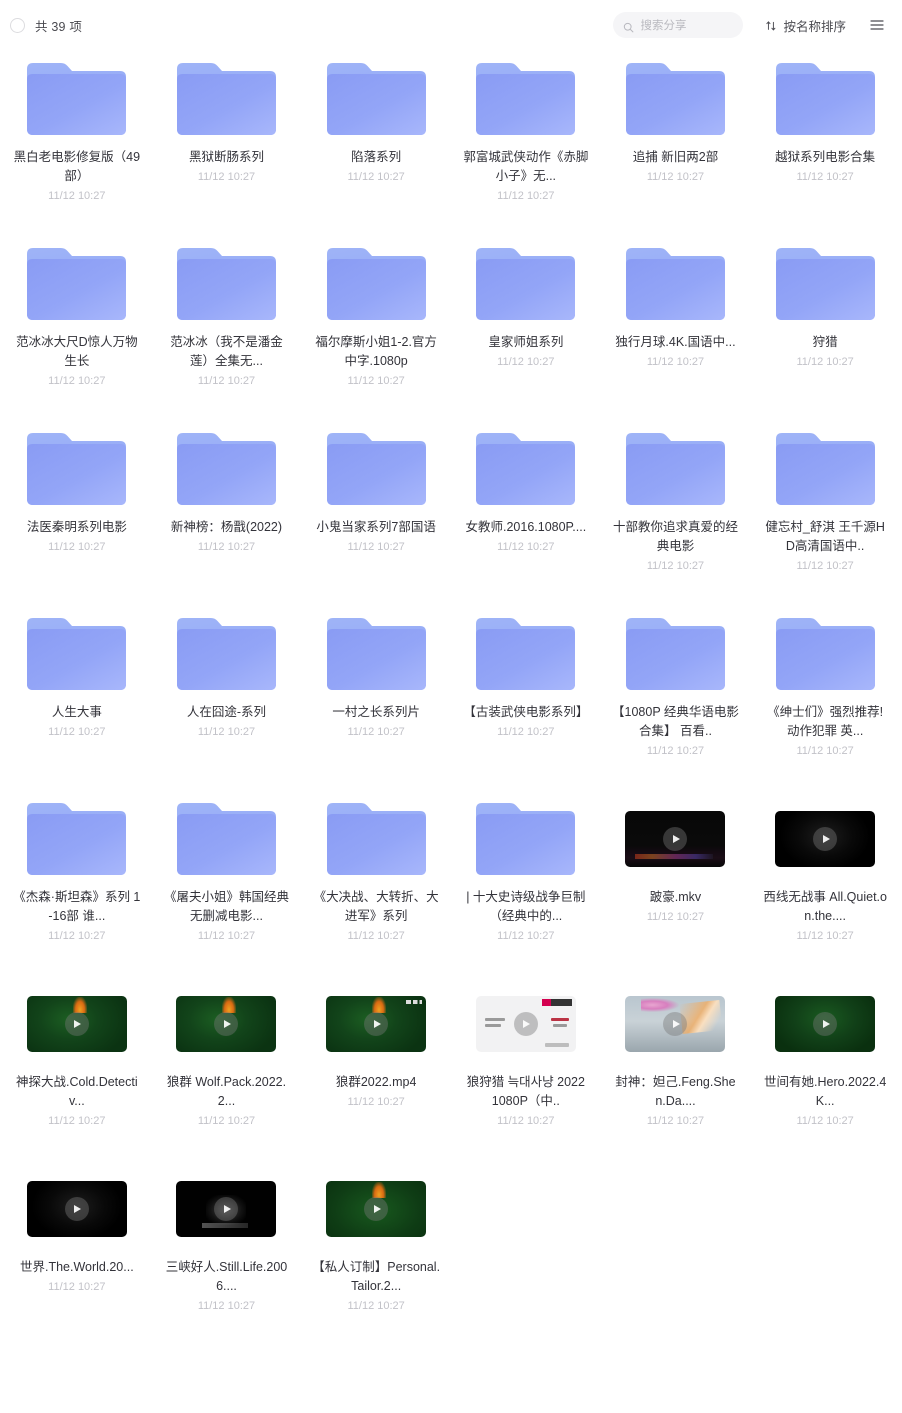 The width and height of the screenshot is (902, 1413). I want to click on grid-item-folder: 狩猎 11/12 10:27, so click(825, 327).